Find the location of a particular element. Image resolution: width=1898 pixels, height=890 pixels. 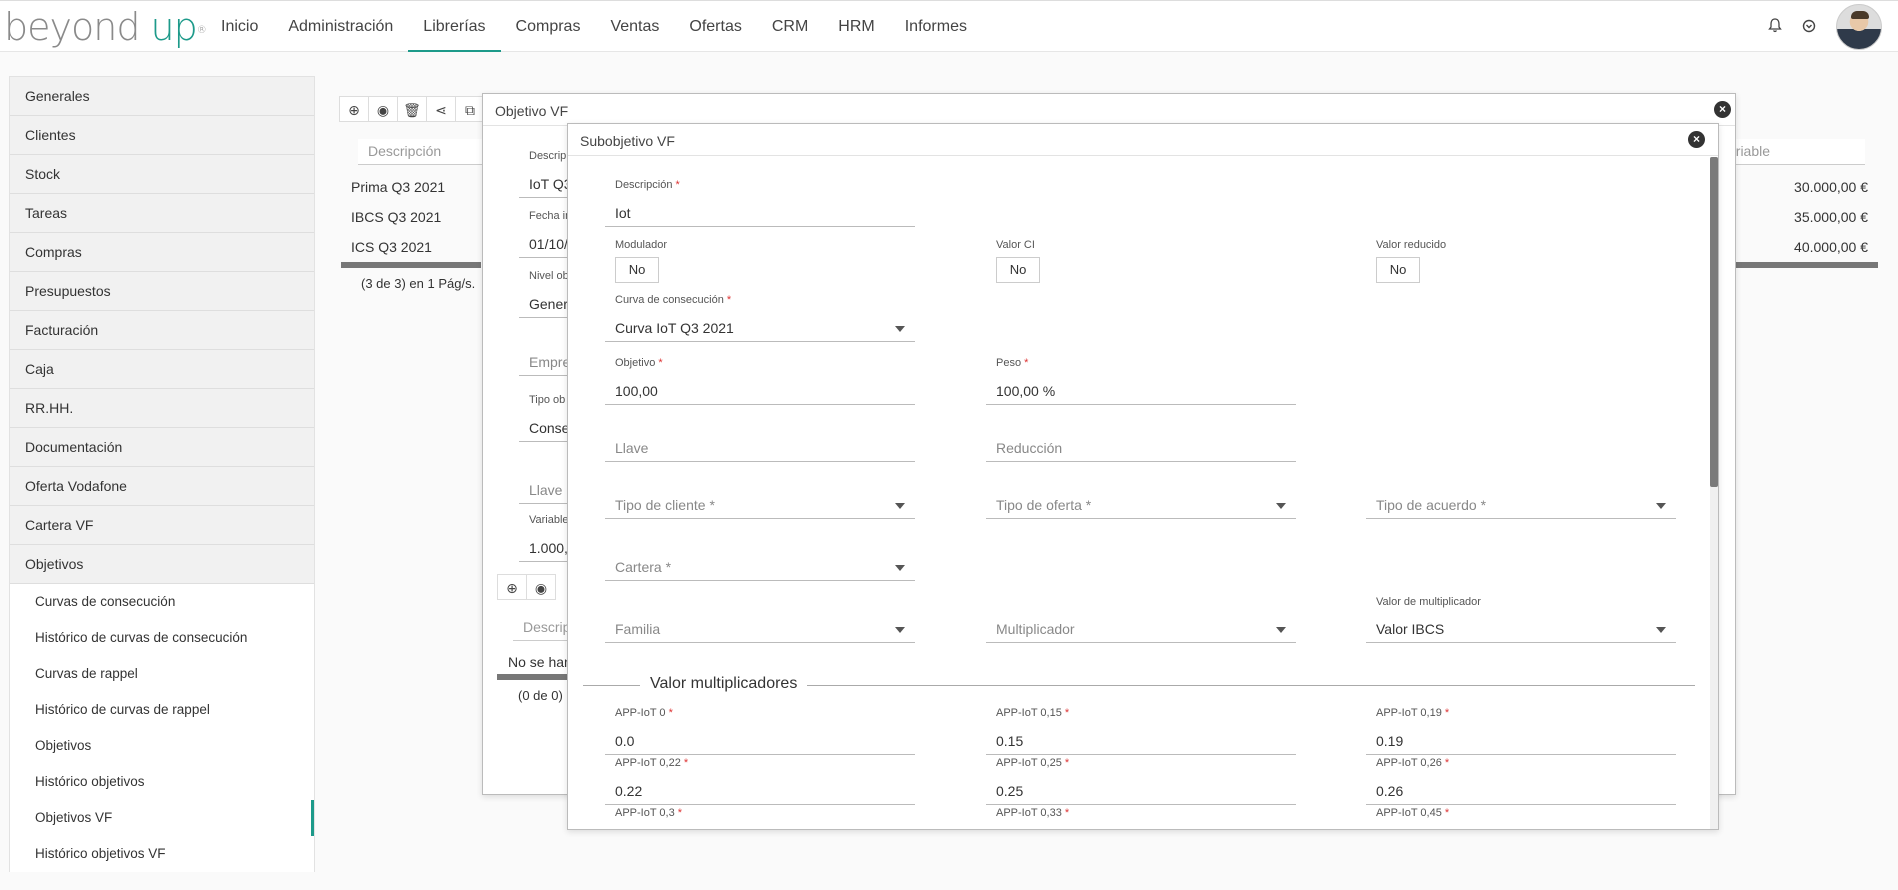

variable-search-input: ariable is located at coordinates (1791, 152).